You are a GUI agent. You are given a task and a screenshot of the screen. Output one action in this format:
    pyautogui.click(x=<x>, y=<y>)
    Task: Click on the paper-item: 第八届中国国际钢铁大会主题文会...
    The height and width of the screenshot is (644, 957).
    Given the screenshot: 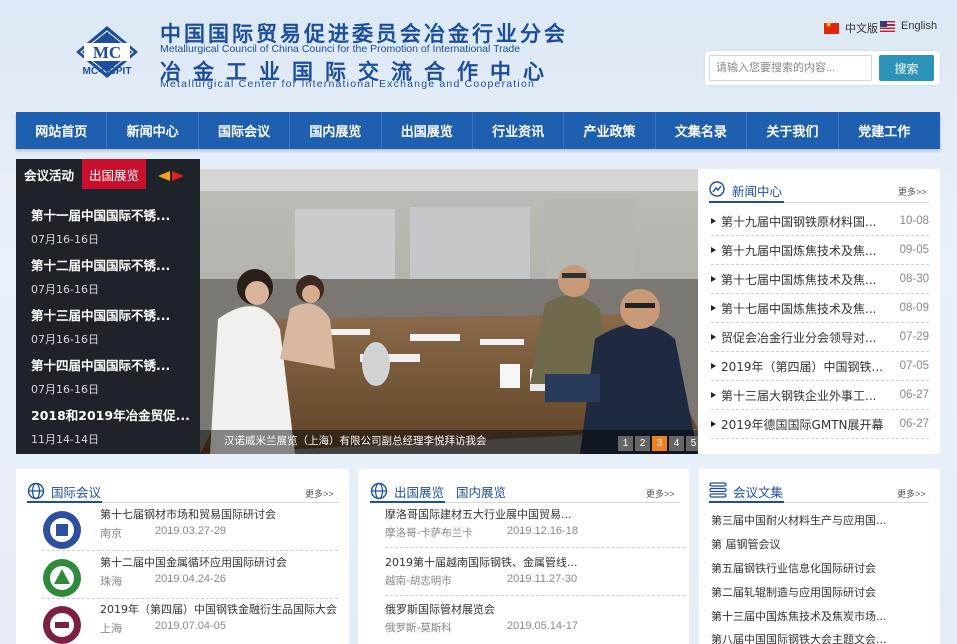 What is the action you would take?
    pyautogui.click(x=821, y=637)
    